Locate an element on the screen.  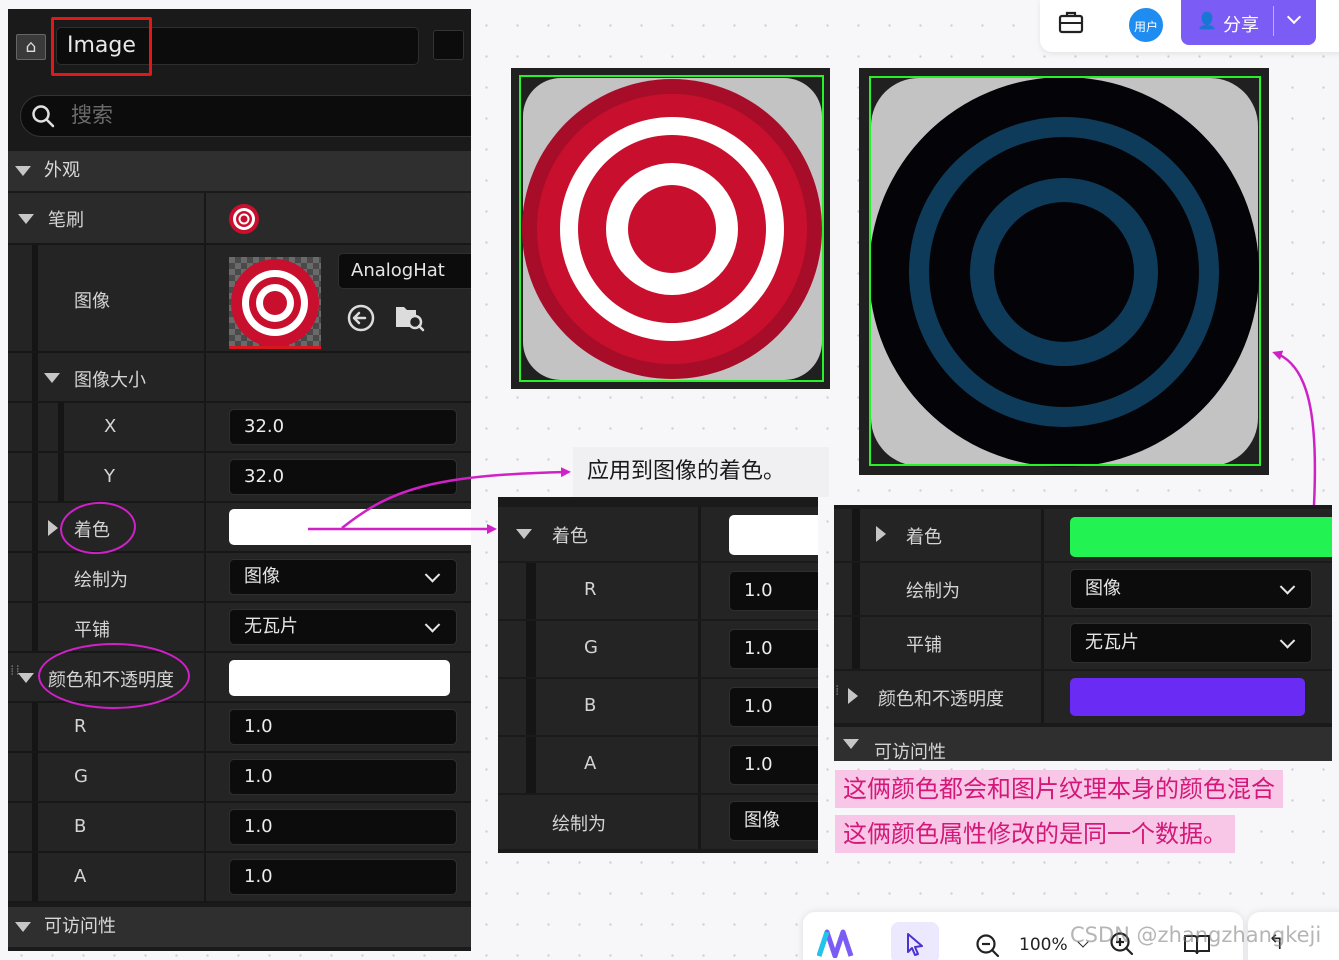
cursor-icon is located at coordinates (915, 944).